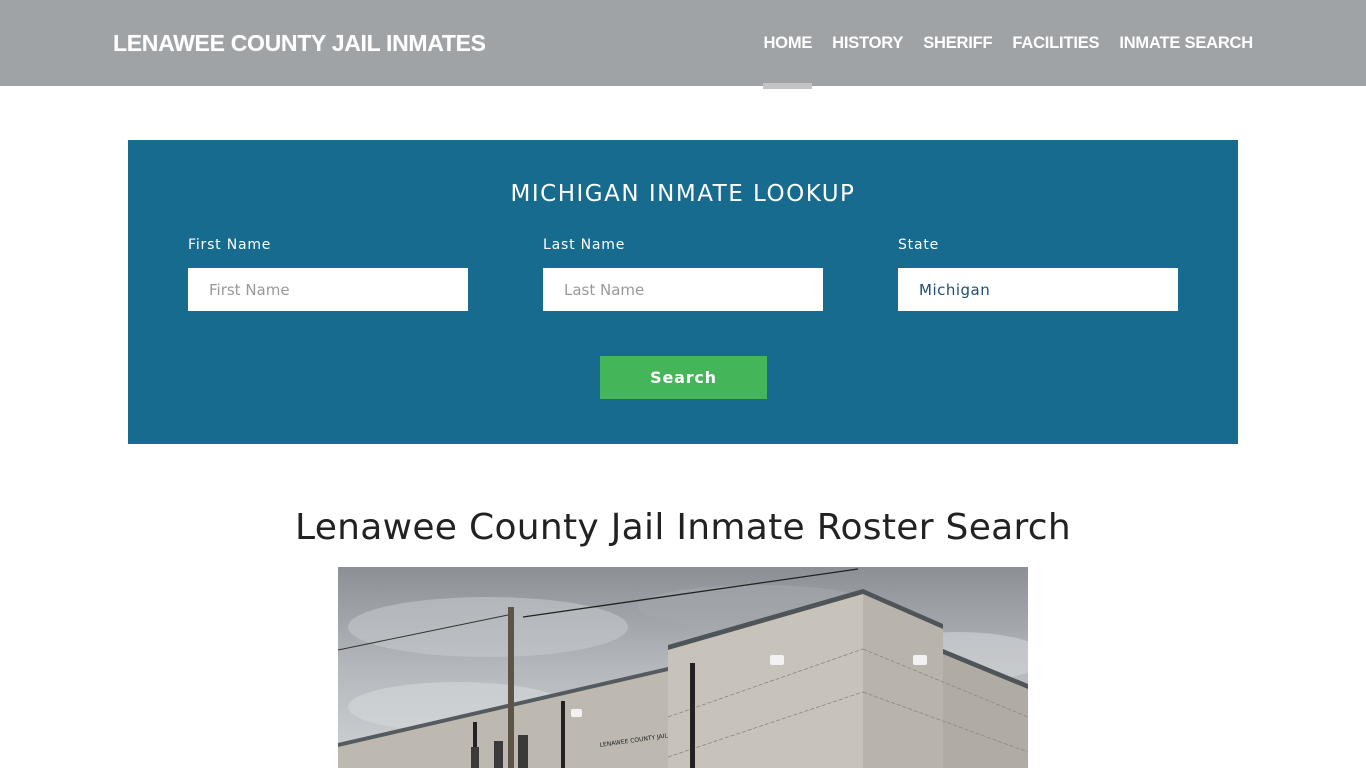 This screenshot has width=1366, height=768. Describe the element at coordinates (299, 43) in the screenshot. I see `site-brand-link: LENAWEE COUNTY JAIL INMATES` at that location.